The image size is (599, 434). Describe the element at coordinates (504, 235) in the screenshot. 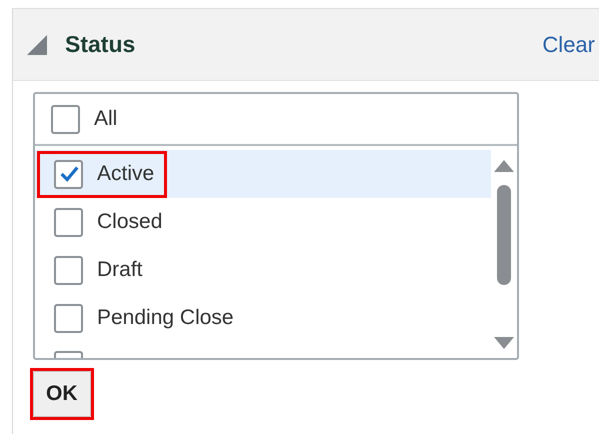

I see `scroll-thumb` at that location.